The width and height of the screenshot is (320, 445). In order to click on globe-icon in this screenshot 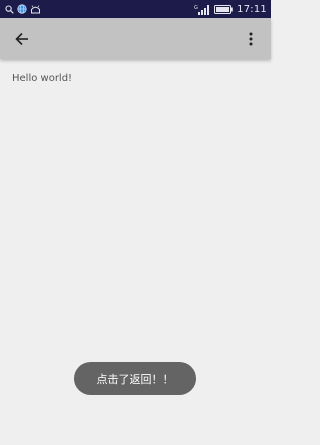, I will do `click(22, 9)`.